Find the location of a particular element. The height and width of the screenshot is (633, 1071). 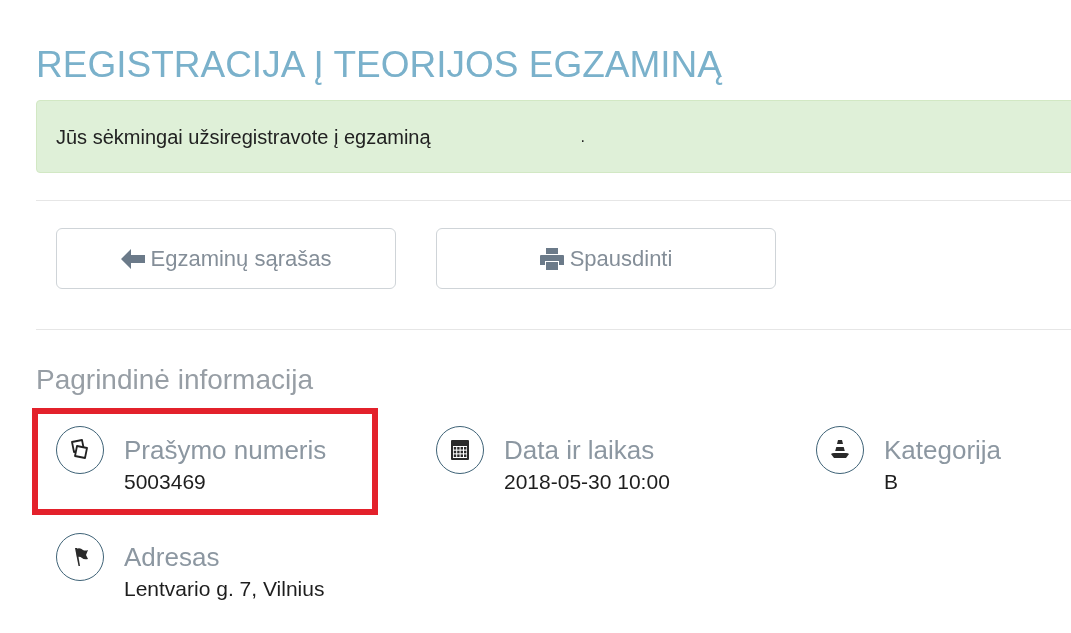

back-button: Egzaminų sąrašas is located at coordinates (226, 258).